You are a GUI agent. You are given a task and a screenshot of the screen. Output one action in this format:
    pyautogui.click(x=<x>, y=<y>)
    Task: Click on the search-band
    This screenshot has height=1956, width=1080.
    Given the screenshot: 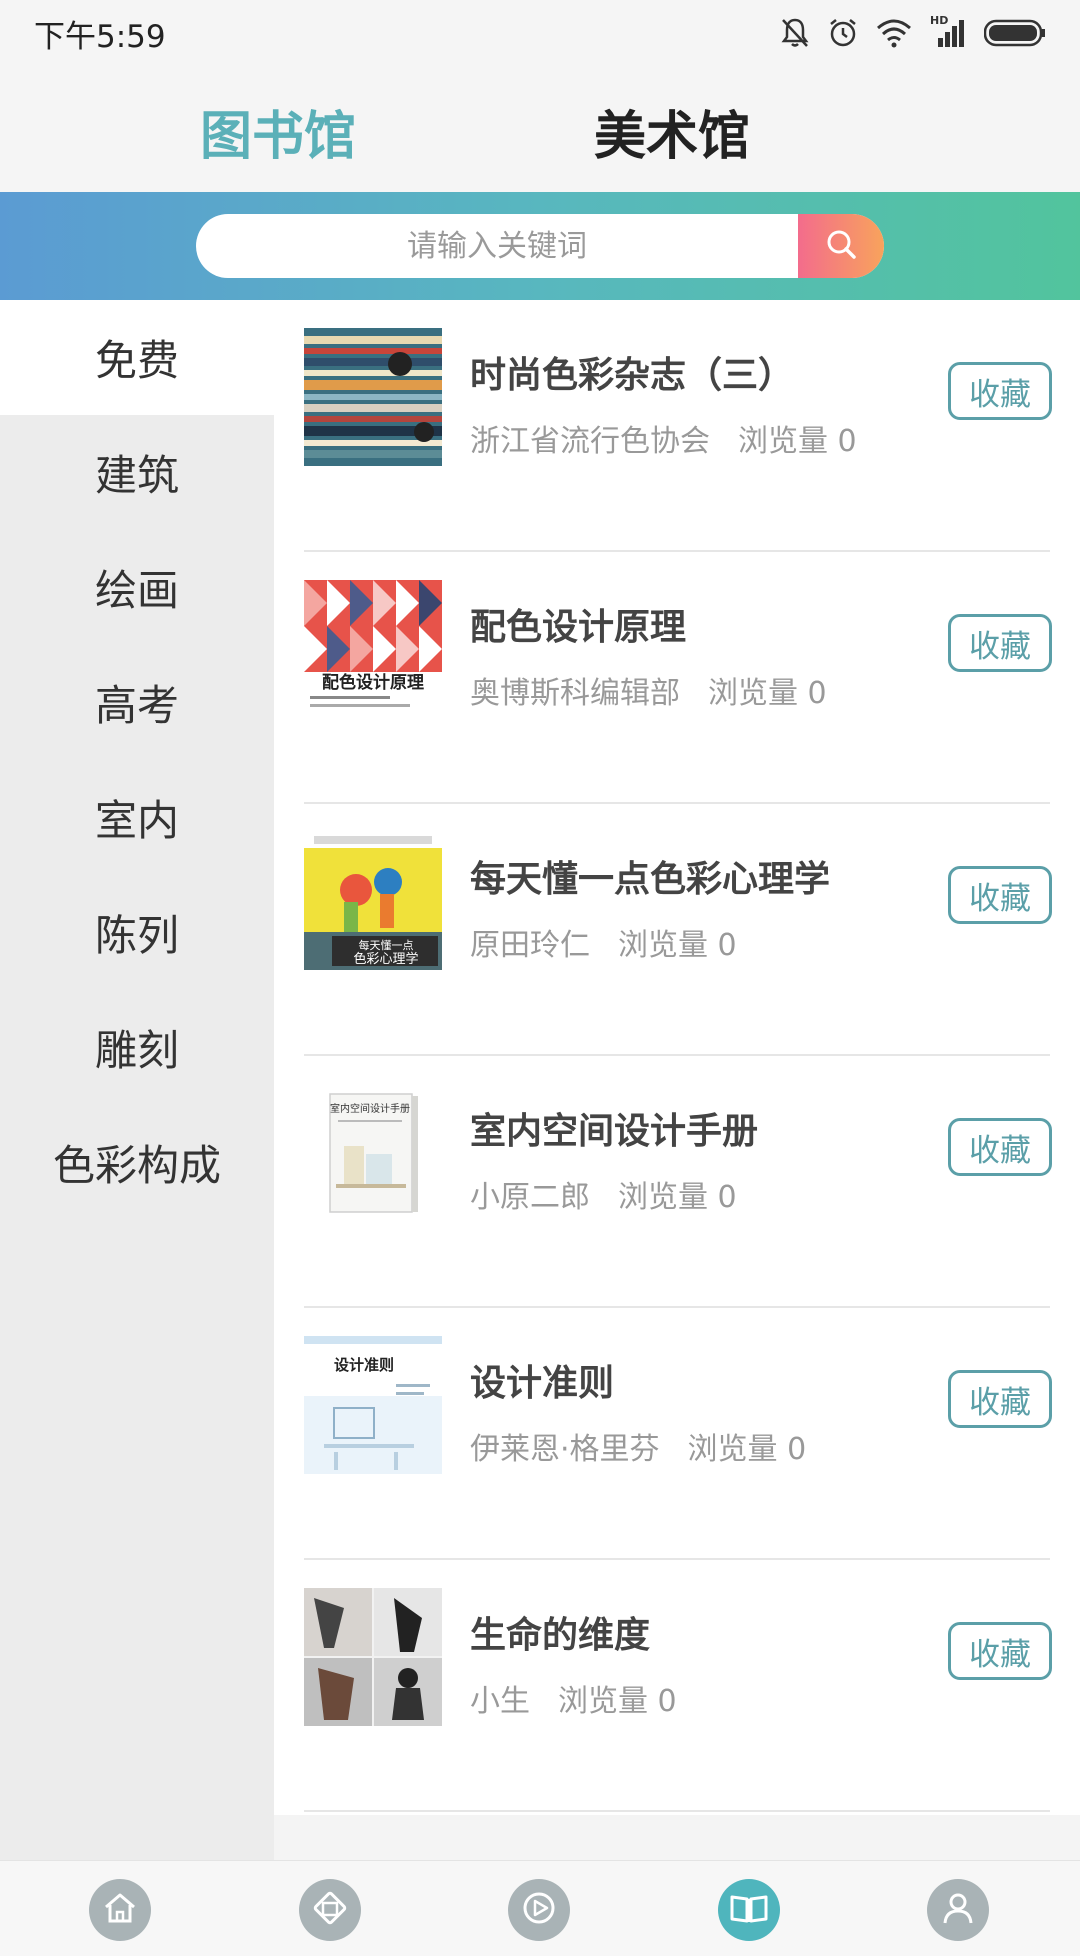 What is the action you would take?
    pyautogui.click(x=540, y=246)
    